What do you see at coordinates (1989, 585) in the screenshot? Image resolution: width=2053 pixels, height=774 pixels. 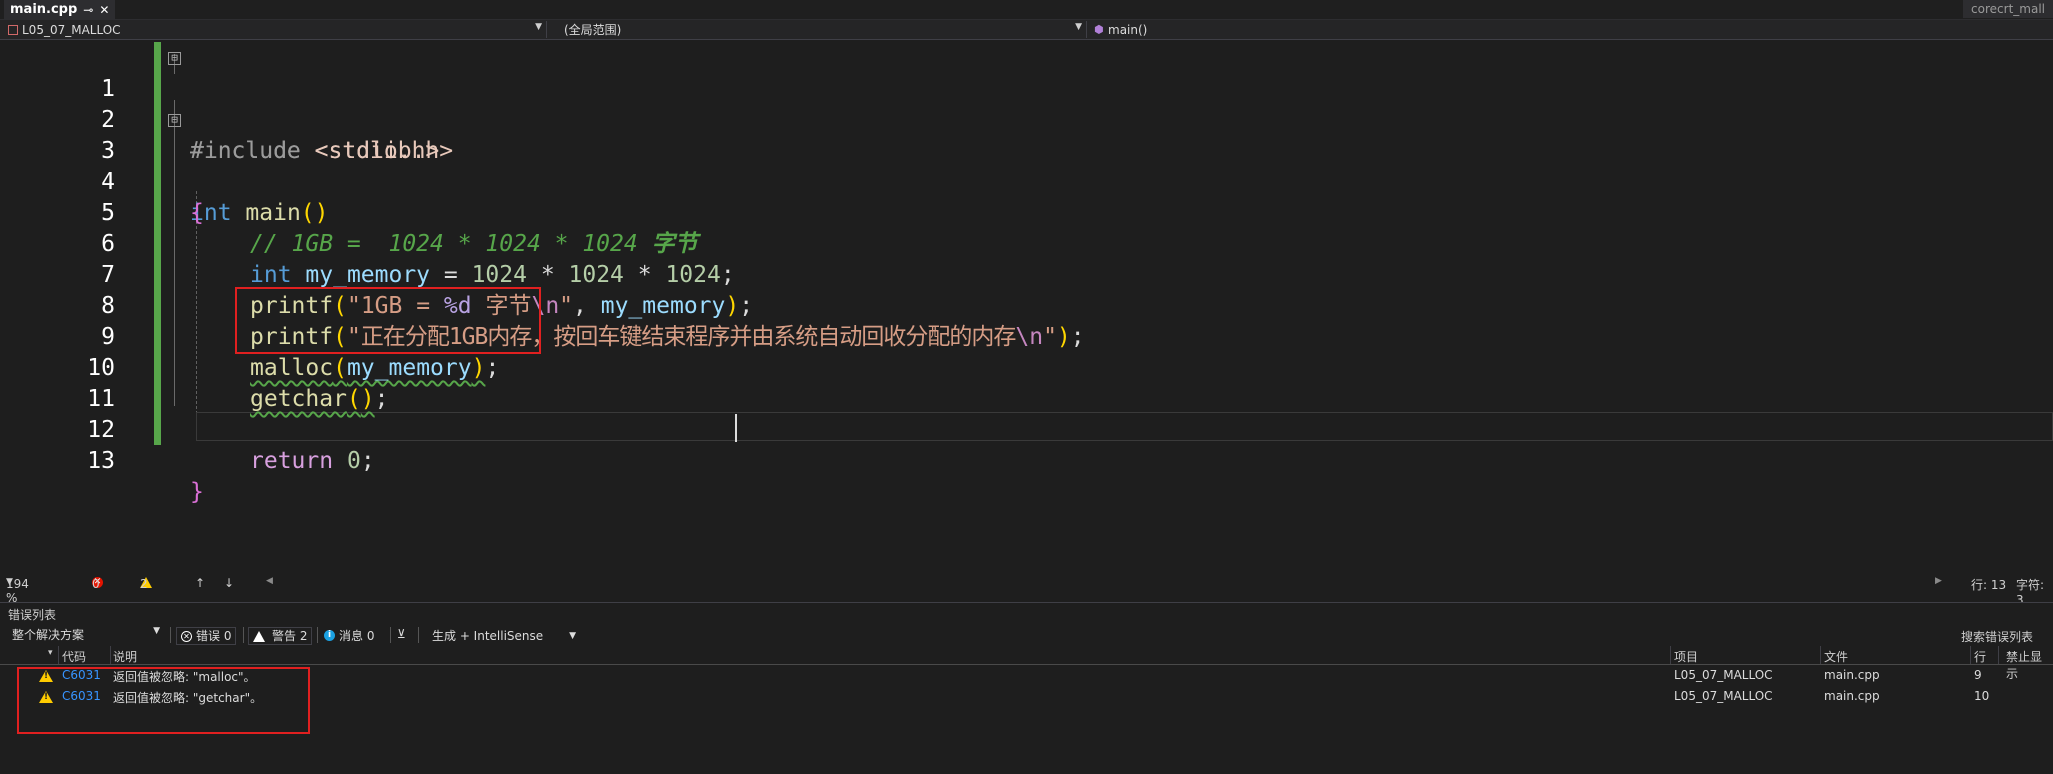 I see `line-indicator: 行: 13` at bounding box center [1989, 585].